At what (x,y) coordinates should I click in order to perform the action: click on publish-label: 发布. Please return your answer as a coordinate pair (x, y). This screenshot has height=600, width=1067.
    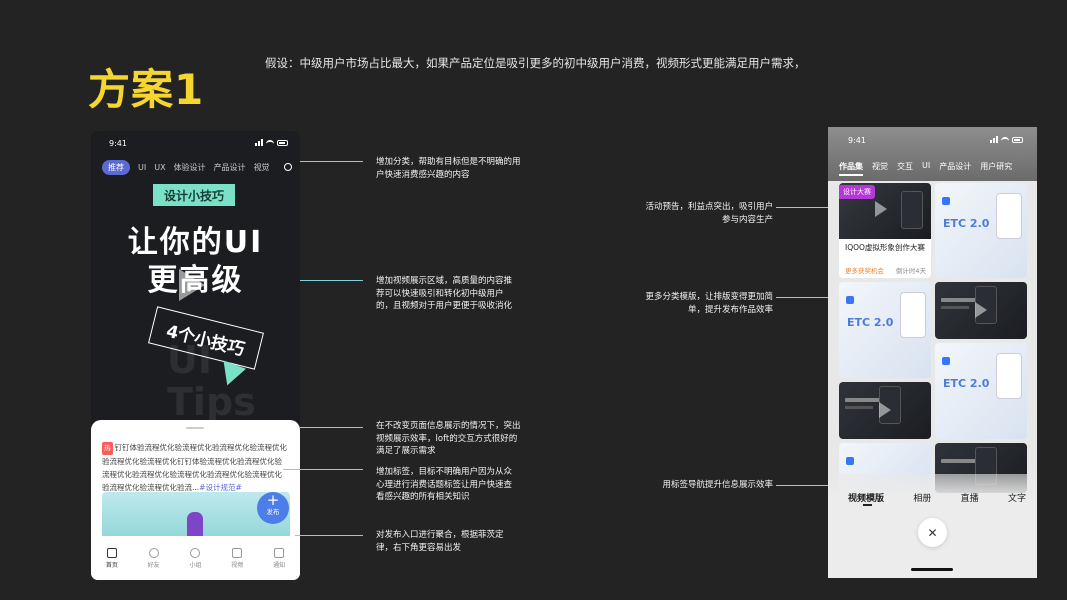
    Looking at the image, I should click on (273, 512).